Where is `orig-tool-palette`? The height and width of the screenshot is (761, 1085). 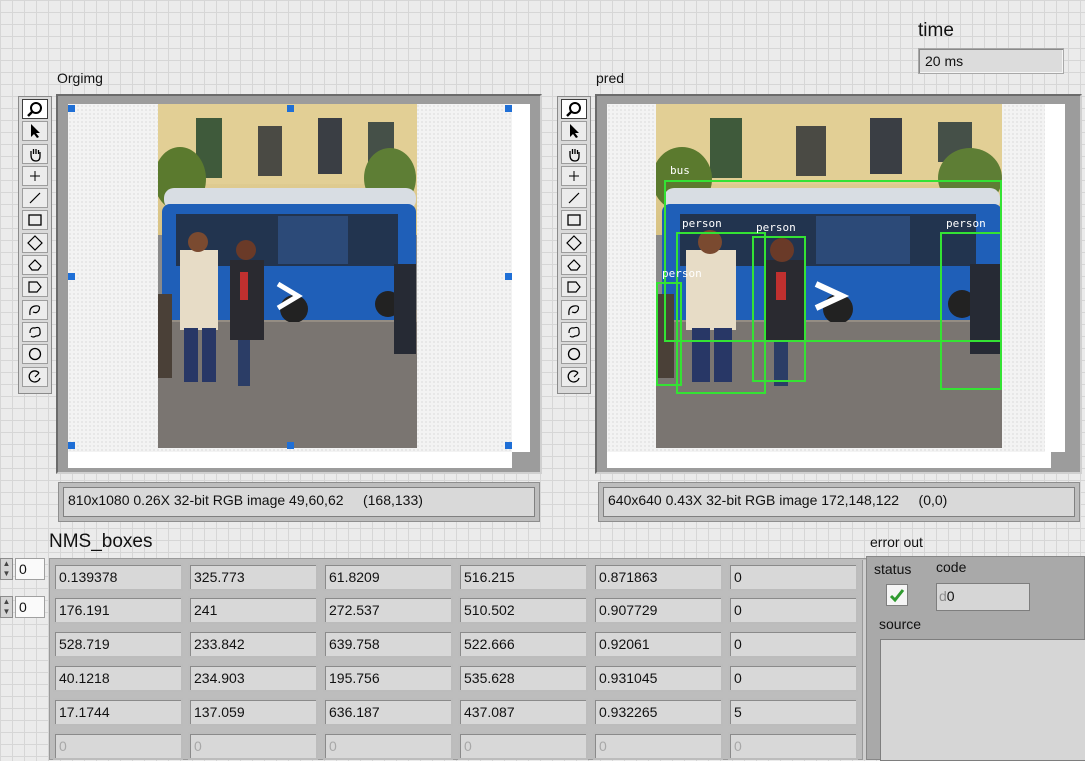
orig-tool-palette is located at coordinates (35, 245).